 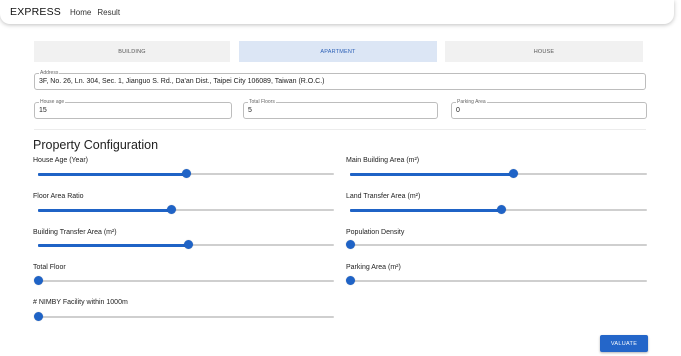 I want to click on app-bar: EXPRESS Home Result, so click(x=337, y=12).